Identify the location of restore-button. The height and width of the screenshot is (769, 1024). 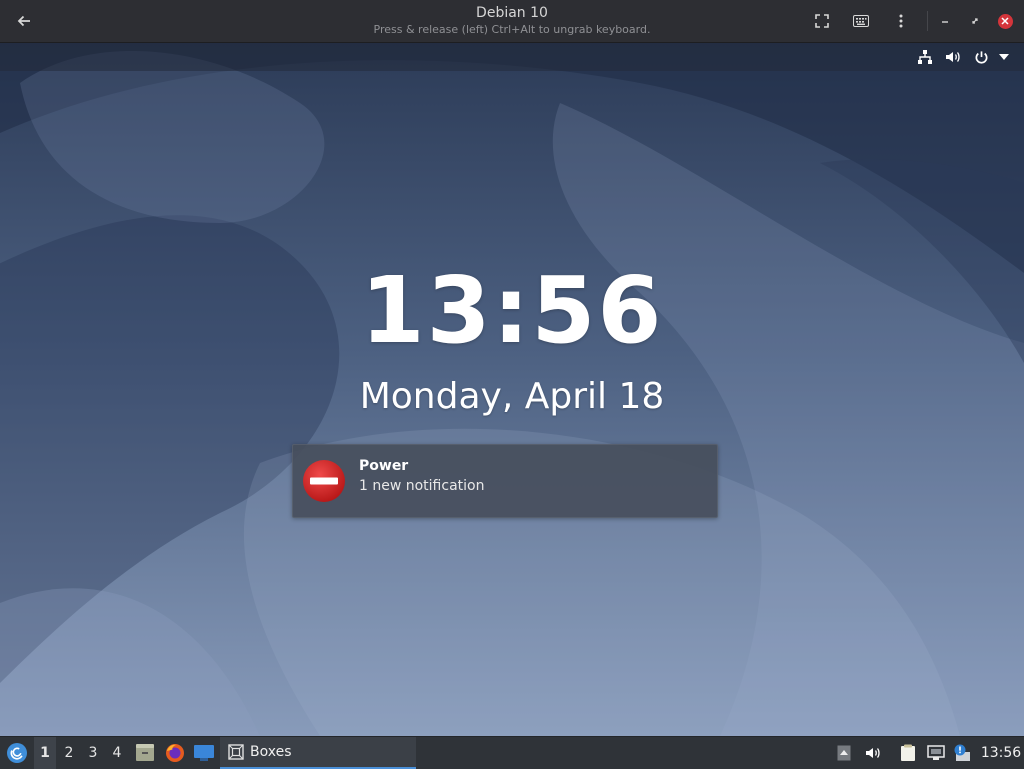
(975, 21).